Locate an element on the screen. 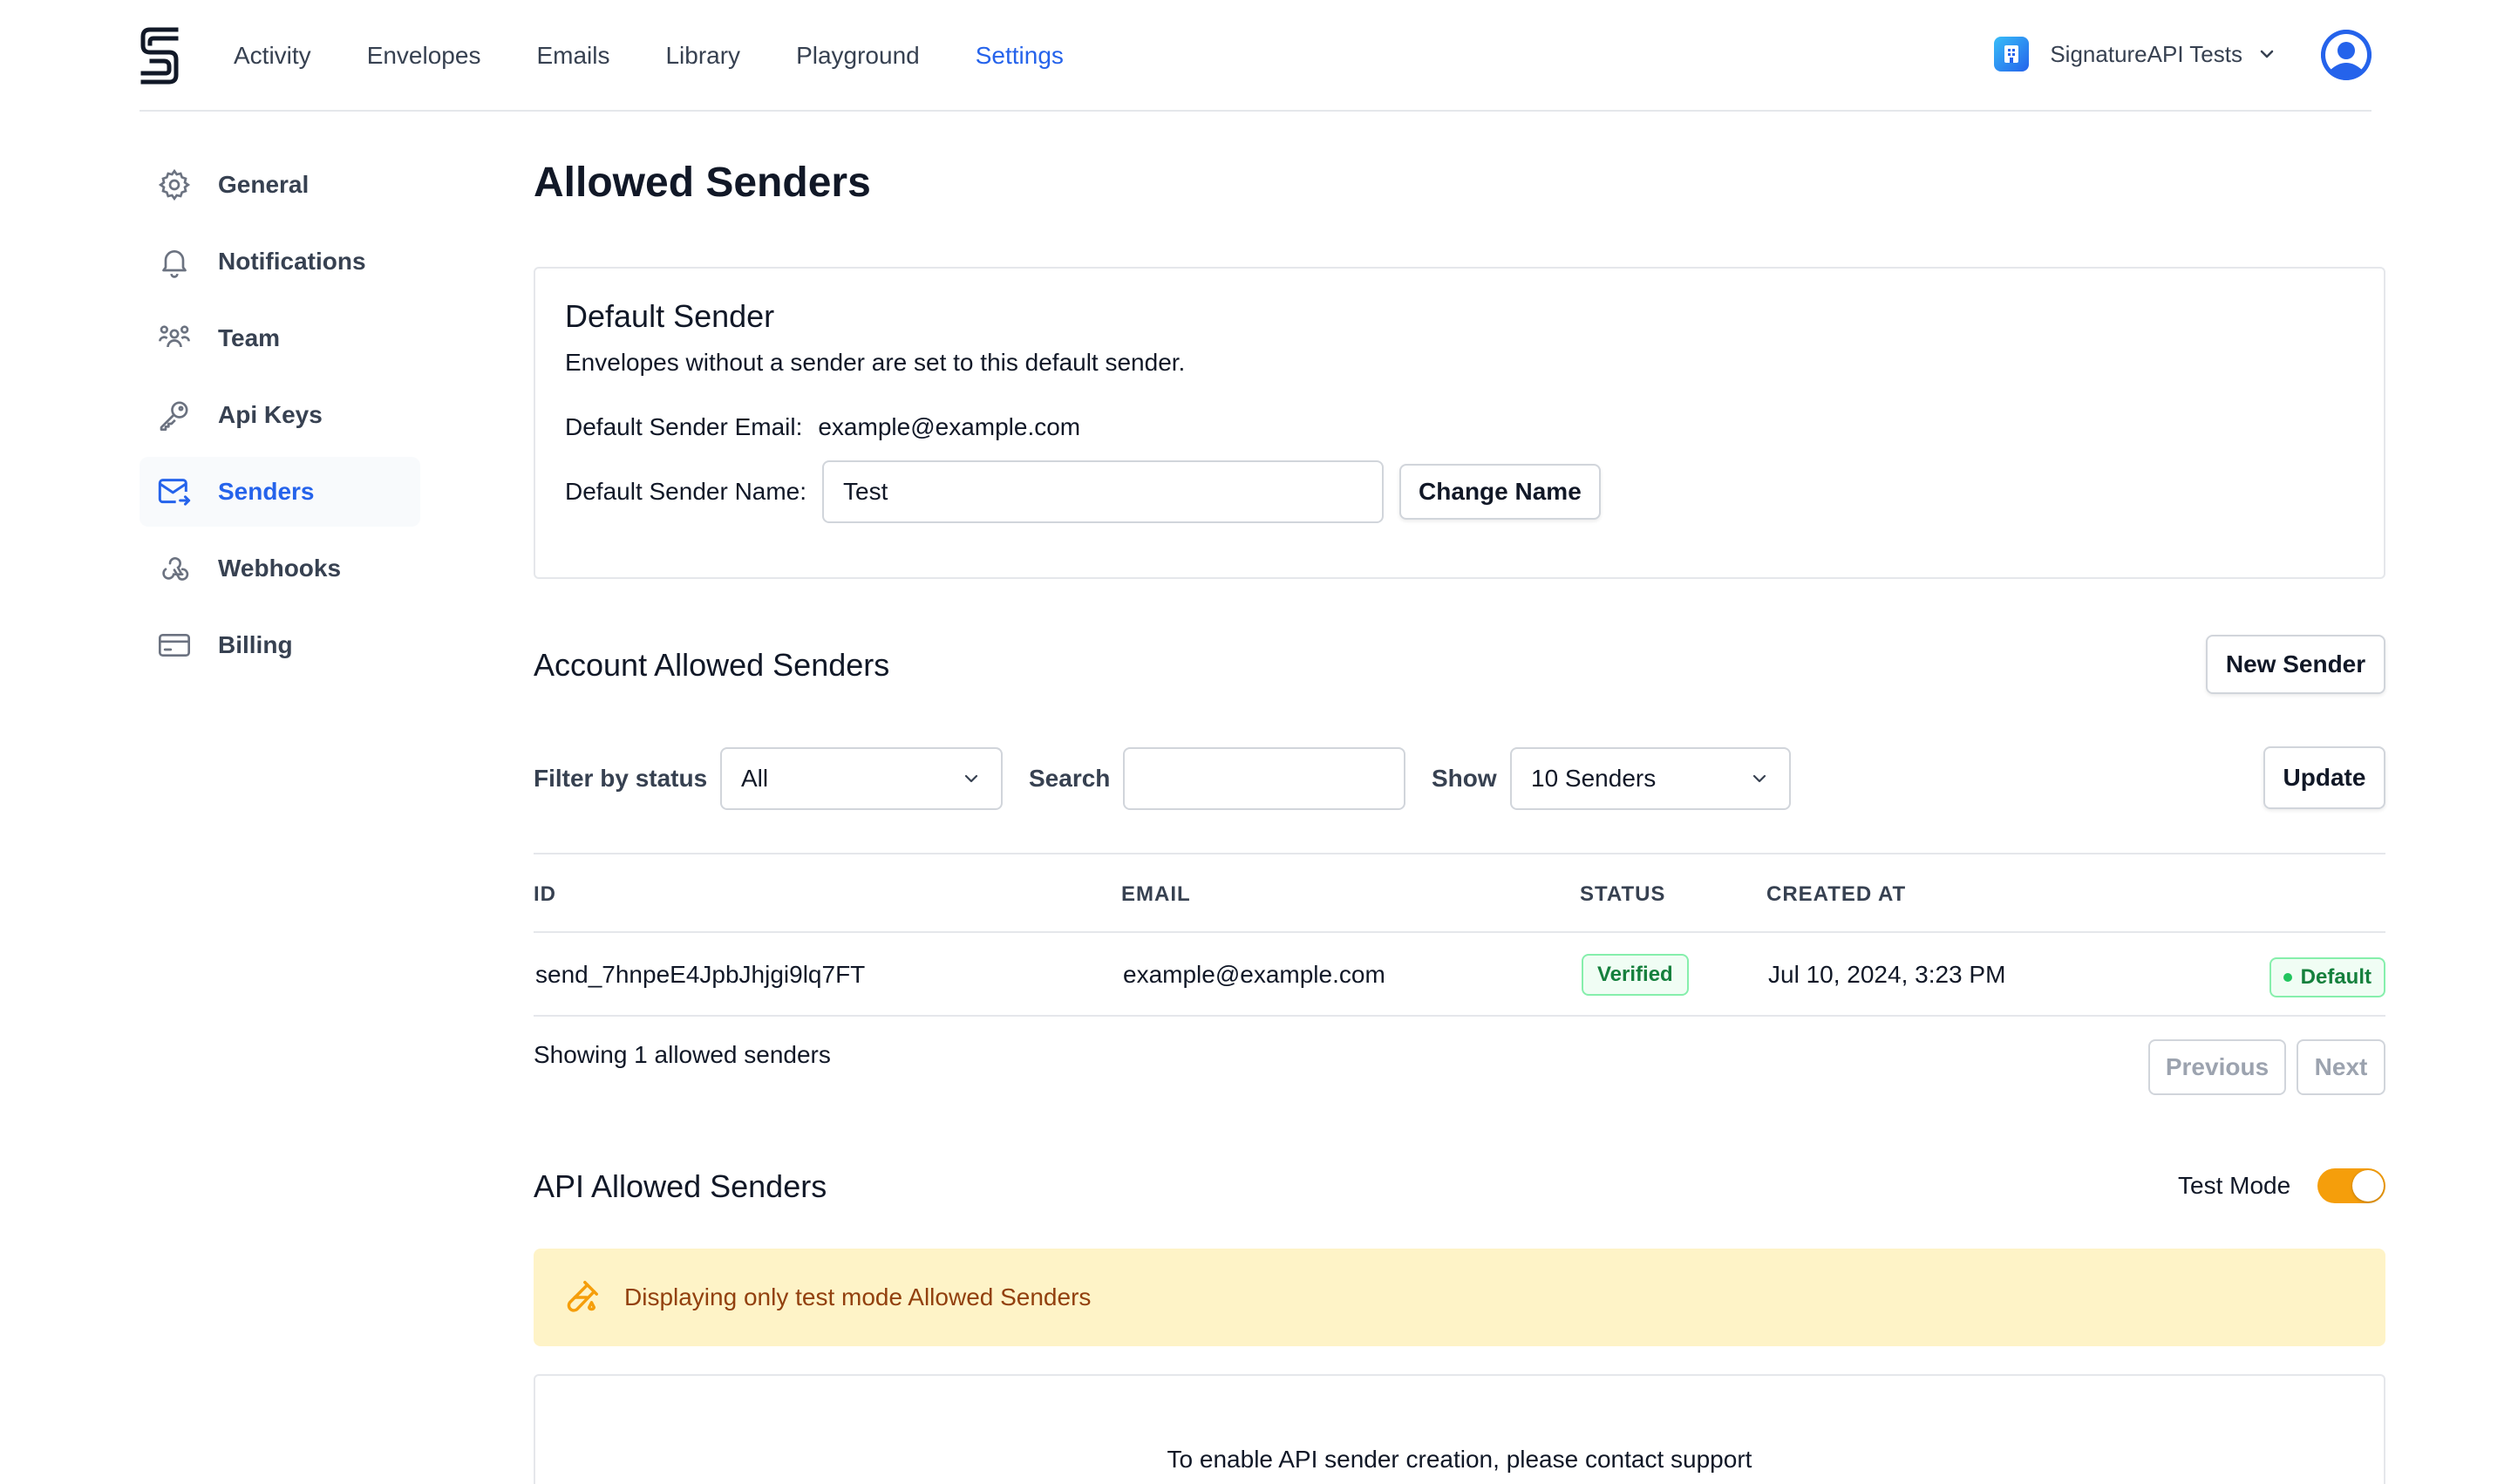  sidebar-item-label: Senders is located at coordinates (266, 491).